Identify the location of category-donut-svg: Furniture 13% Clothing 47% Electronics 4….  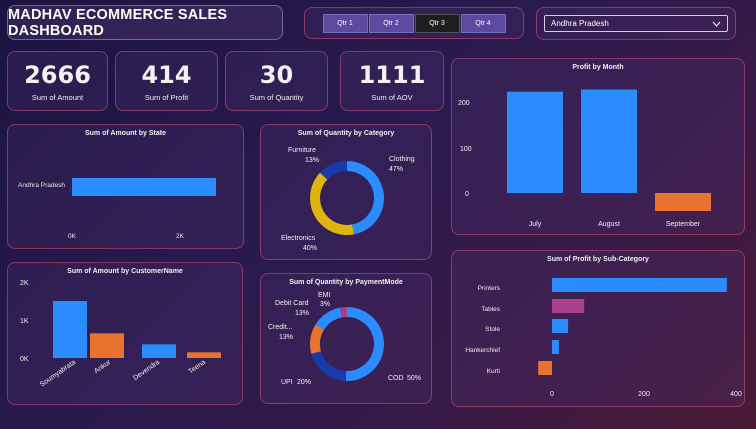
(348, 199).